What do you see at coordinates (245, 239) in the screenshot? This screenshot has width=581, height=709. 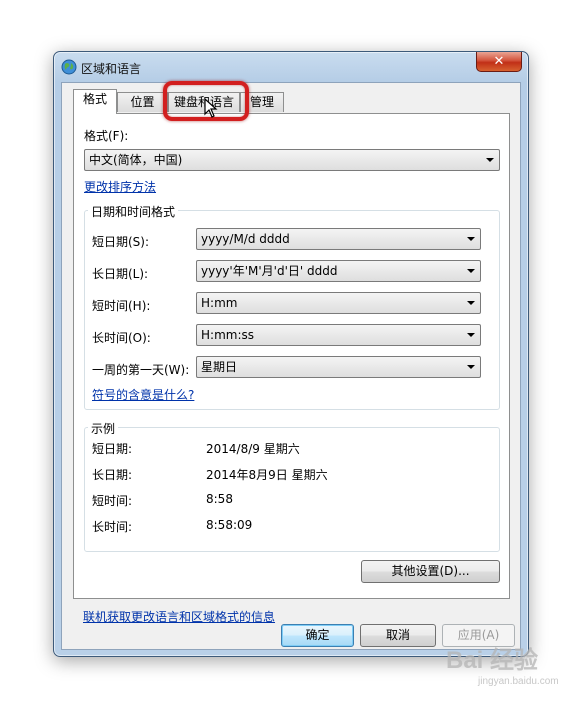 I see `short-date-value: yyyy/M/d dddd` at bounding box center [245, 239].